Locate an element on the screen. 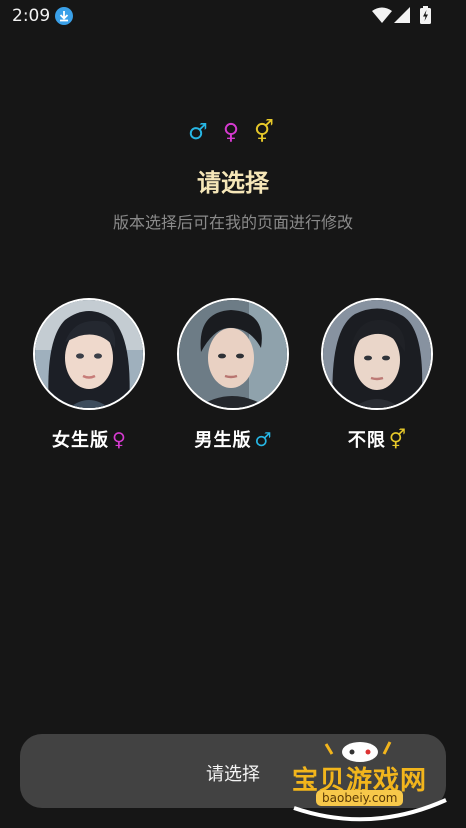 The height and width of the screenshot is (828, 466). watermark-url: baobeiy.com is located at coordinates (360, 798).